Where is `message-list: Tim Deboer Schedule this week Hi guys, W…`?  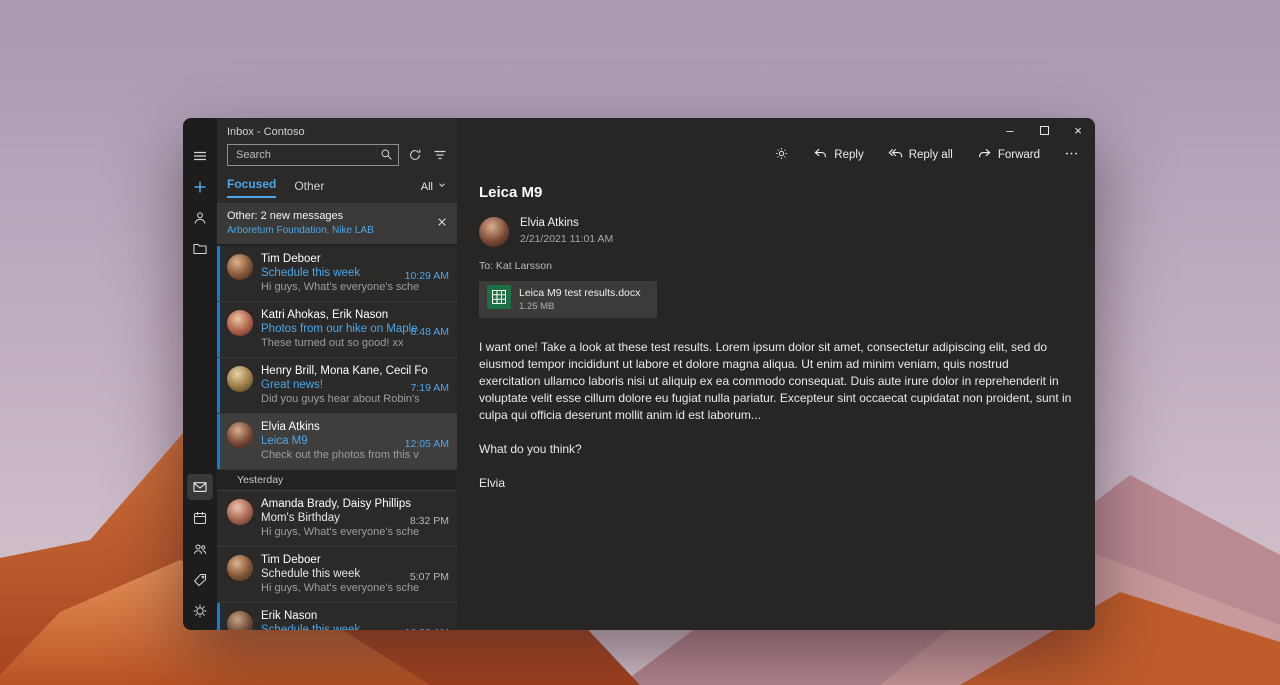
message-list: Tim Deboer Schedule this week Hi guys, W… is located at coordinates (337, 438).